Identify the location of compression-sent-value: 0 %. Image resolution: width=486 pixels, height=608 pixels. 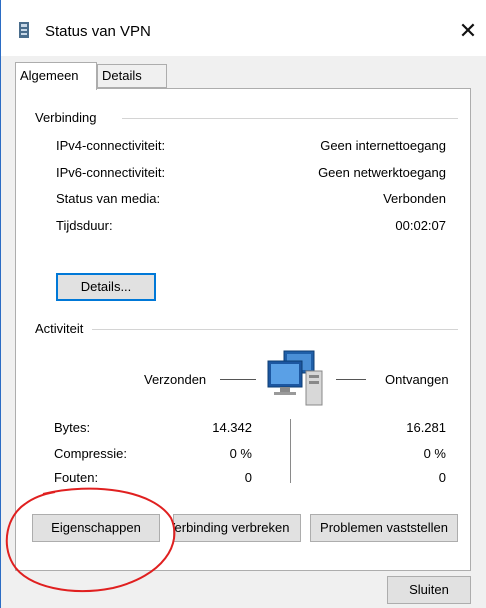
(240, 453).